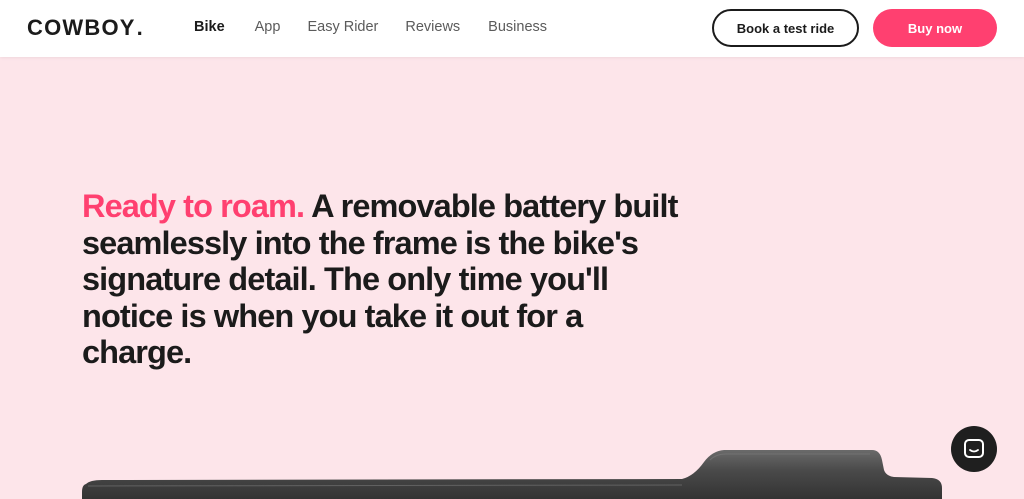 This screenshot has width=1024, height=499. I want to click on chat-button, so click(974, 449).